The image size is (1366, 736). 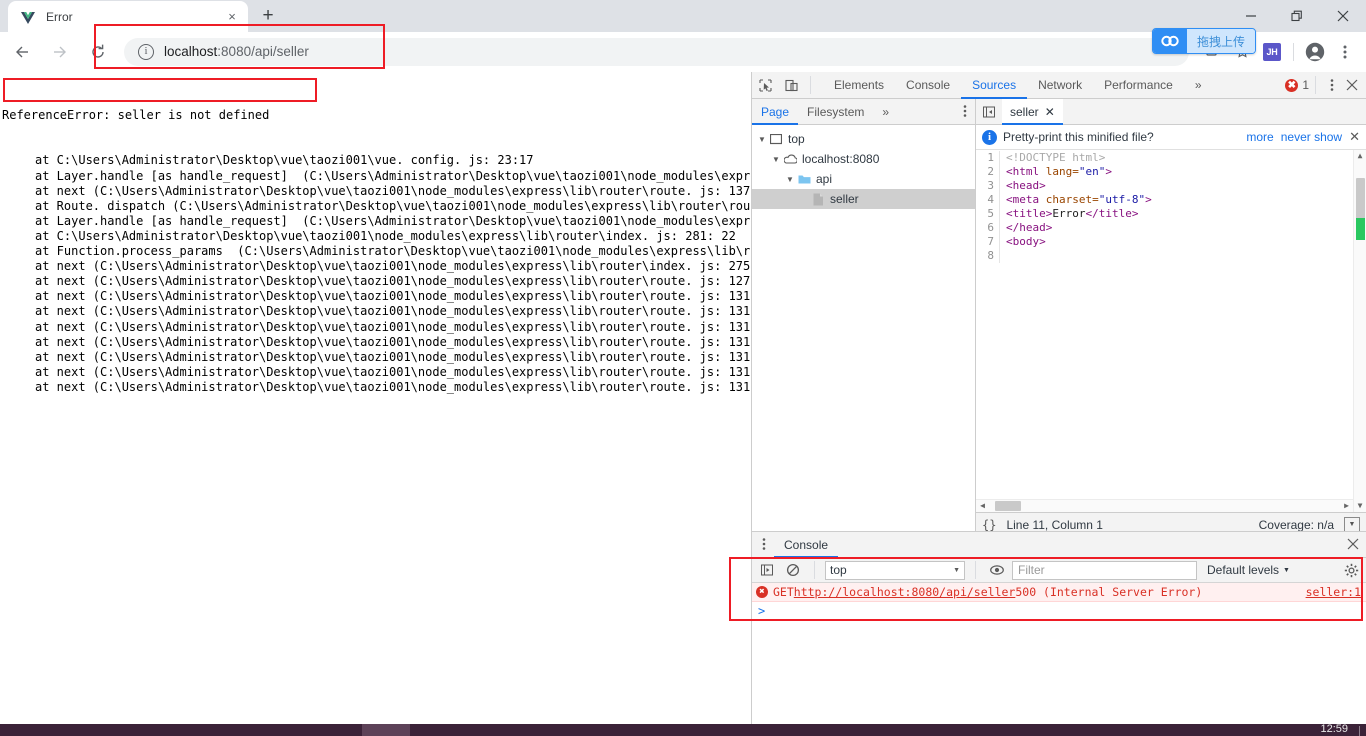 I want to click on device-toolbar-icon, so click(x=791, y=85).